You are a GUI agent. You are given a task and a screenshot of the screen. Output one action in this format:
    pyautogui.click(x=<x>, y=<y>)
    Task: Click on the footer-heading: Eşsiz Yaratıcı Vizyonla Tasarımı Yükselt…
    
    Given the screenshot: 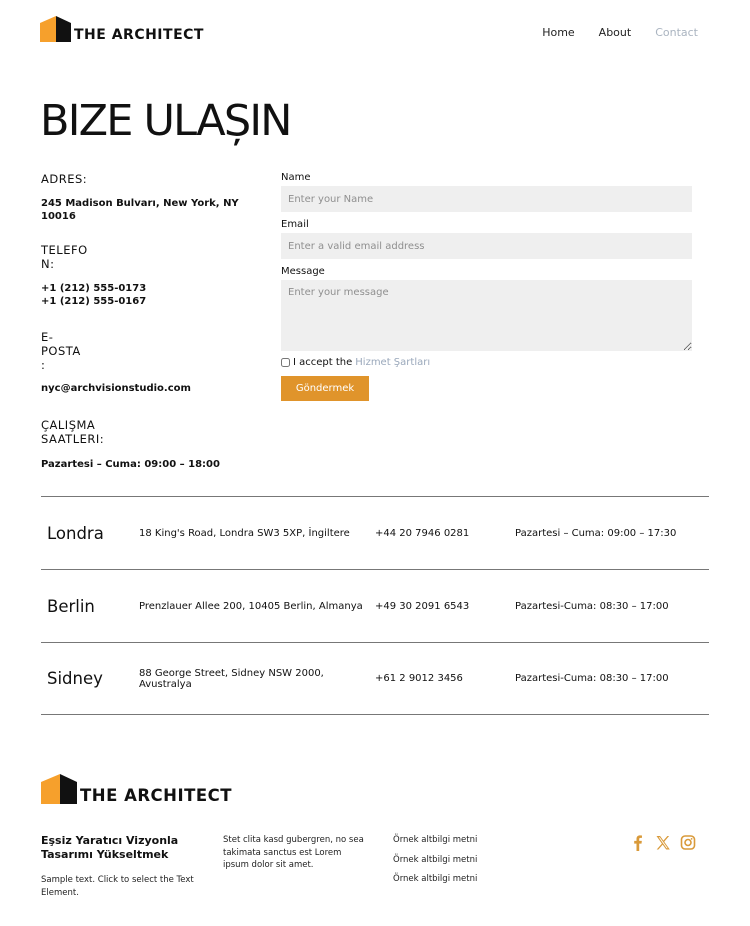 What is the action you would take?
    pyautogui.click(x=110, y=847)
    